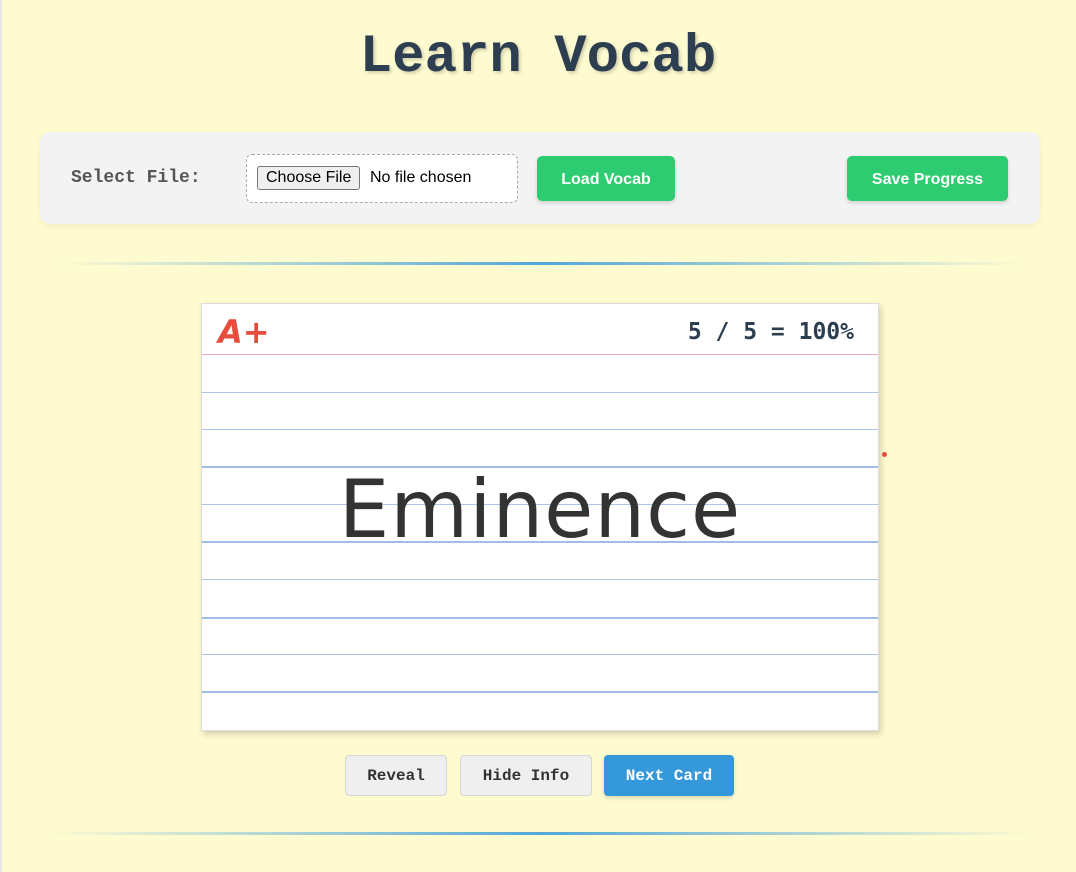 The width and height of the screenshot is (1076, 872). I want to click on next-card-button: Next Card, so click(669, 775).